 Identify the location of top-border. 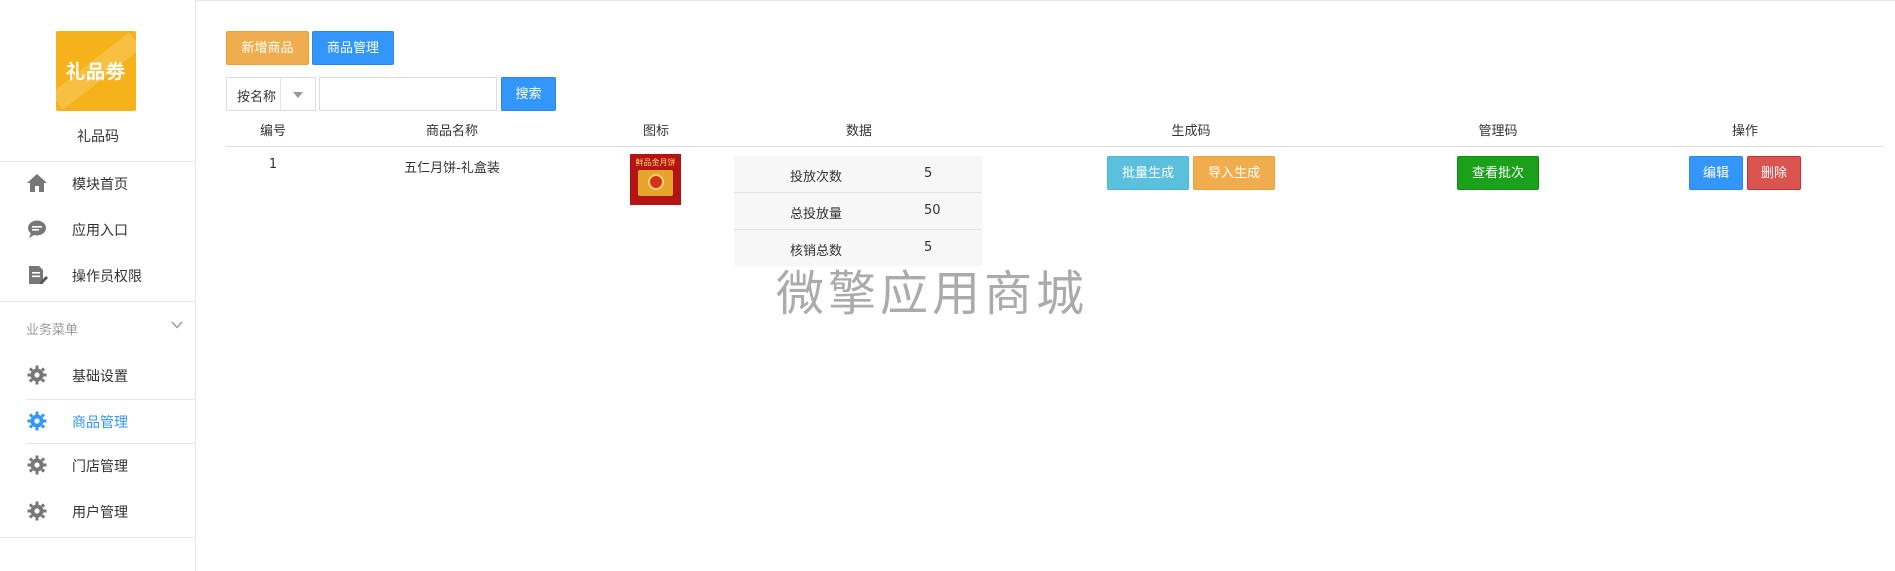
(947, 0).